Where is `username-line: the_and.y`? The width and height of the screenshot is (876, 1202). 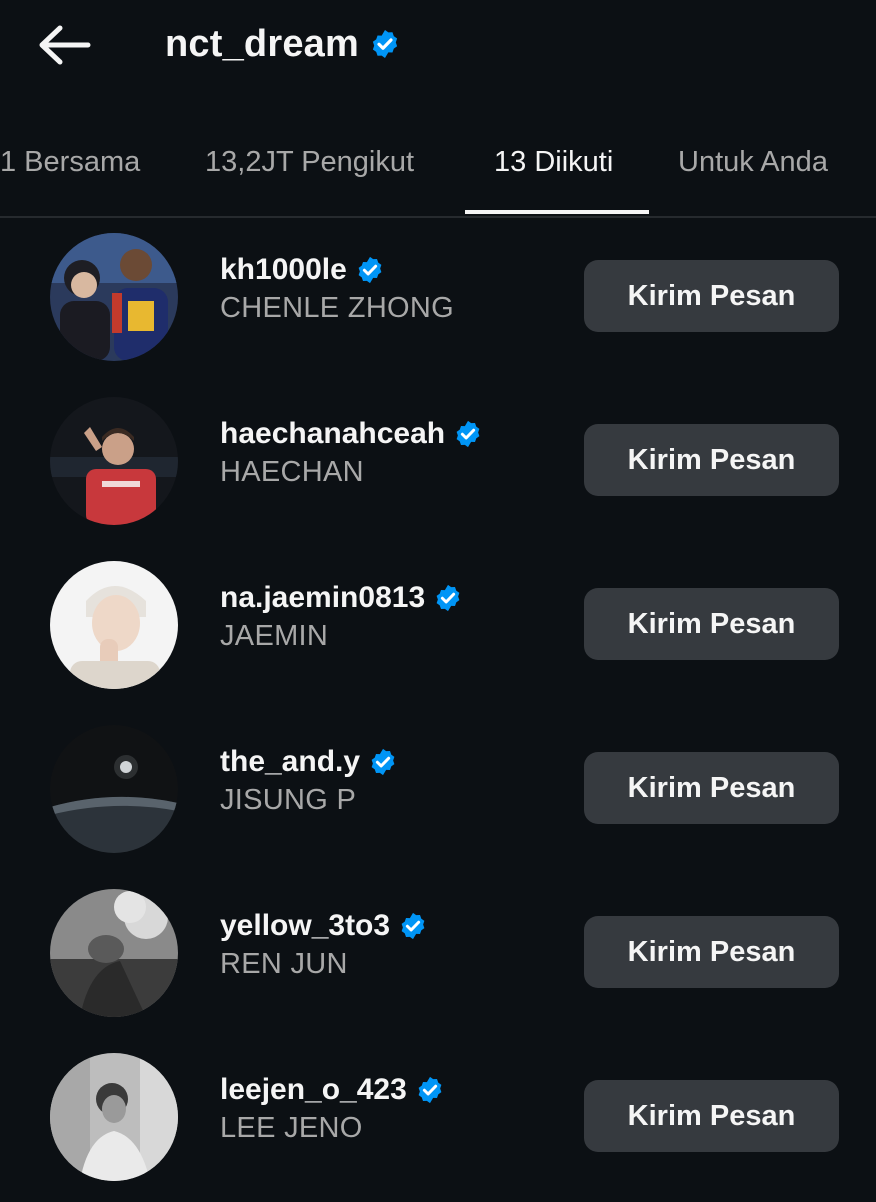
username-line: the_and.y is located at coordinates (309, 762).